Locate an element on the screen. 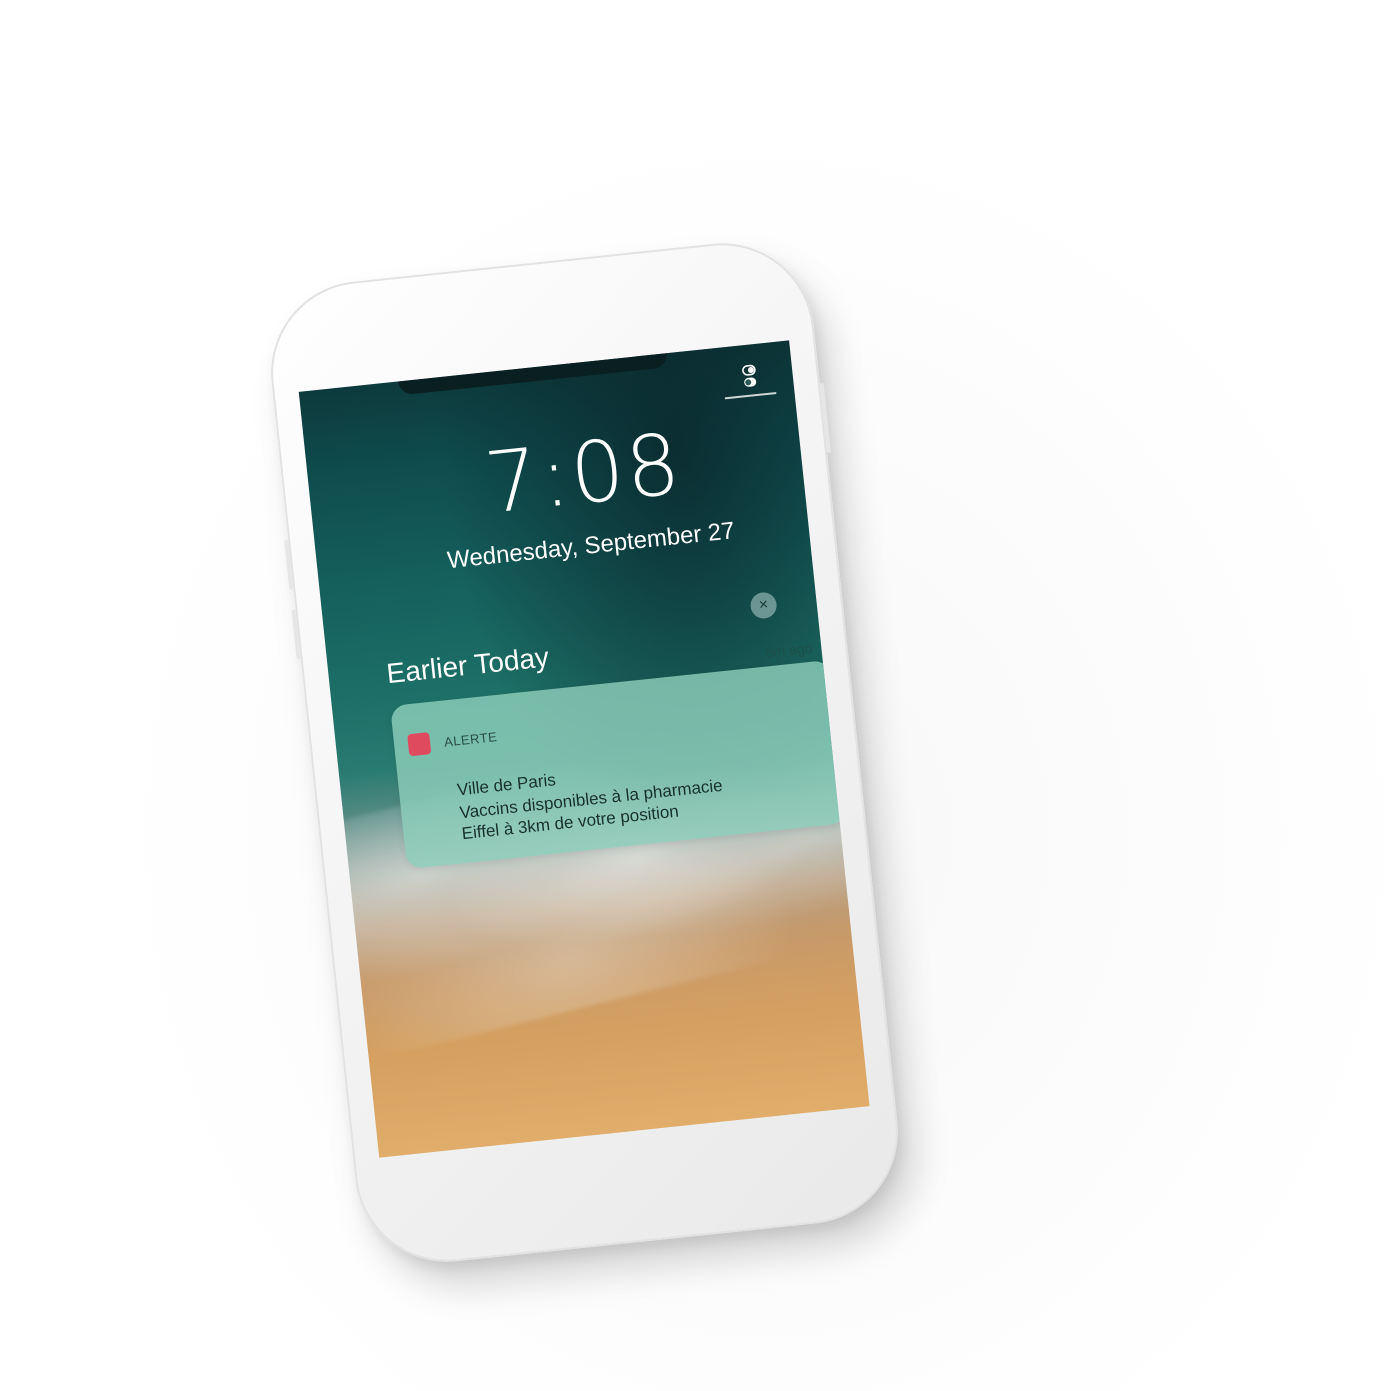 The width and height of the screenshot is (1391, 1391). notch is located at coordinates (533, 374).